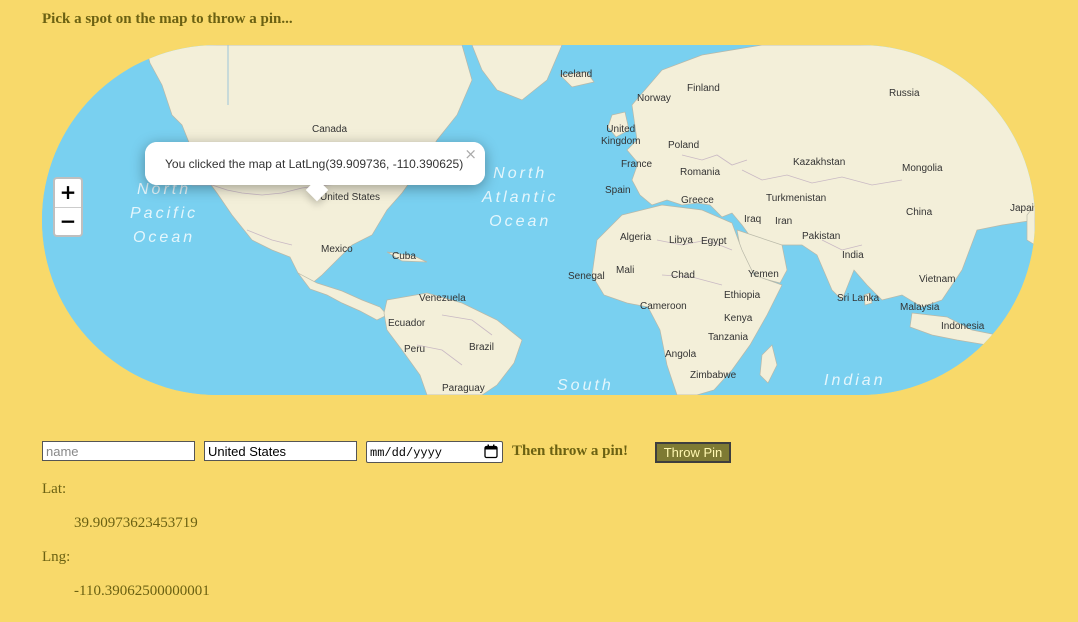 The image size is (1078, 622). Describe the element at coordinates (491, 451) in the screenshot. I see `calendar-icon` at that location.